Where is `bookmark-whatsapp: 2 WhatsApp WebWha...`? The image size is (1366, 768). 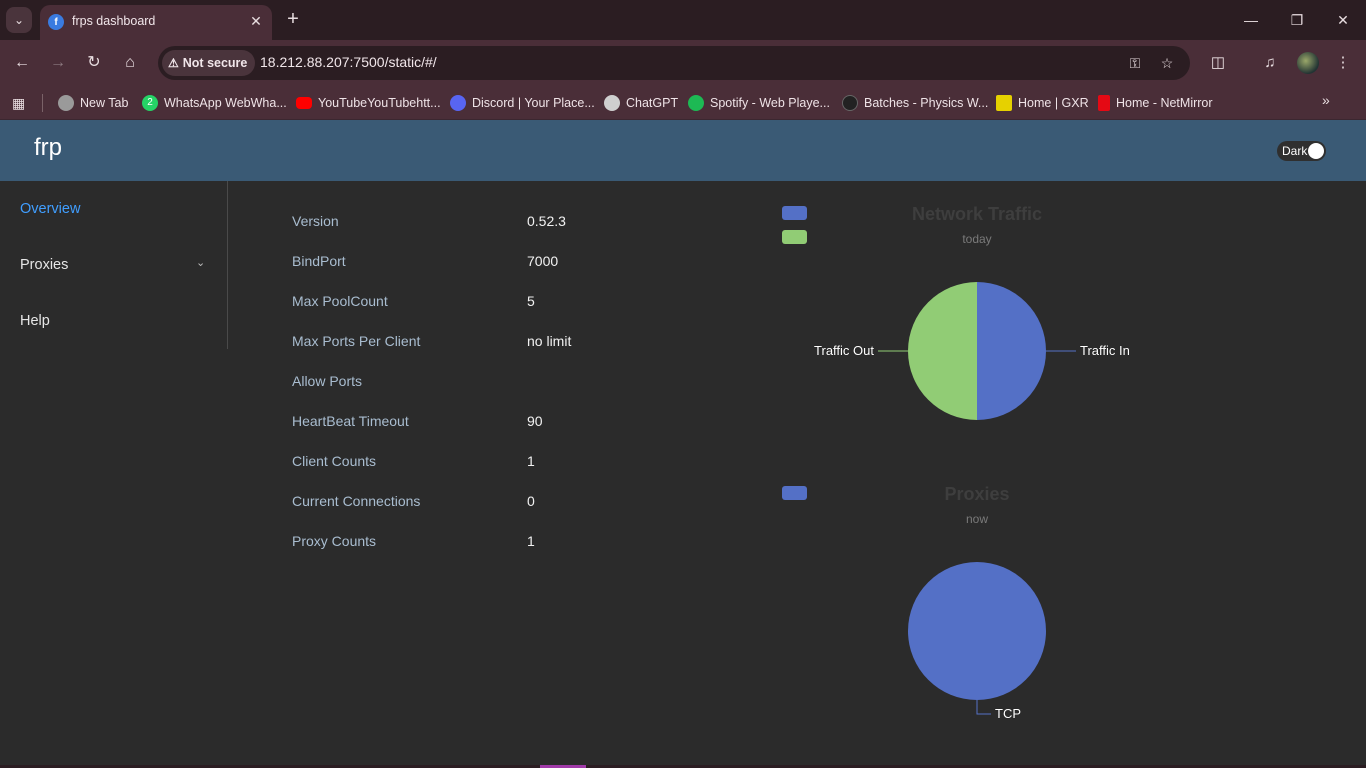 bookmark-whatsapp: 2 WhatsApp WebWha... is located at coordinates (214, 103).